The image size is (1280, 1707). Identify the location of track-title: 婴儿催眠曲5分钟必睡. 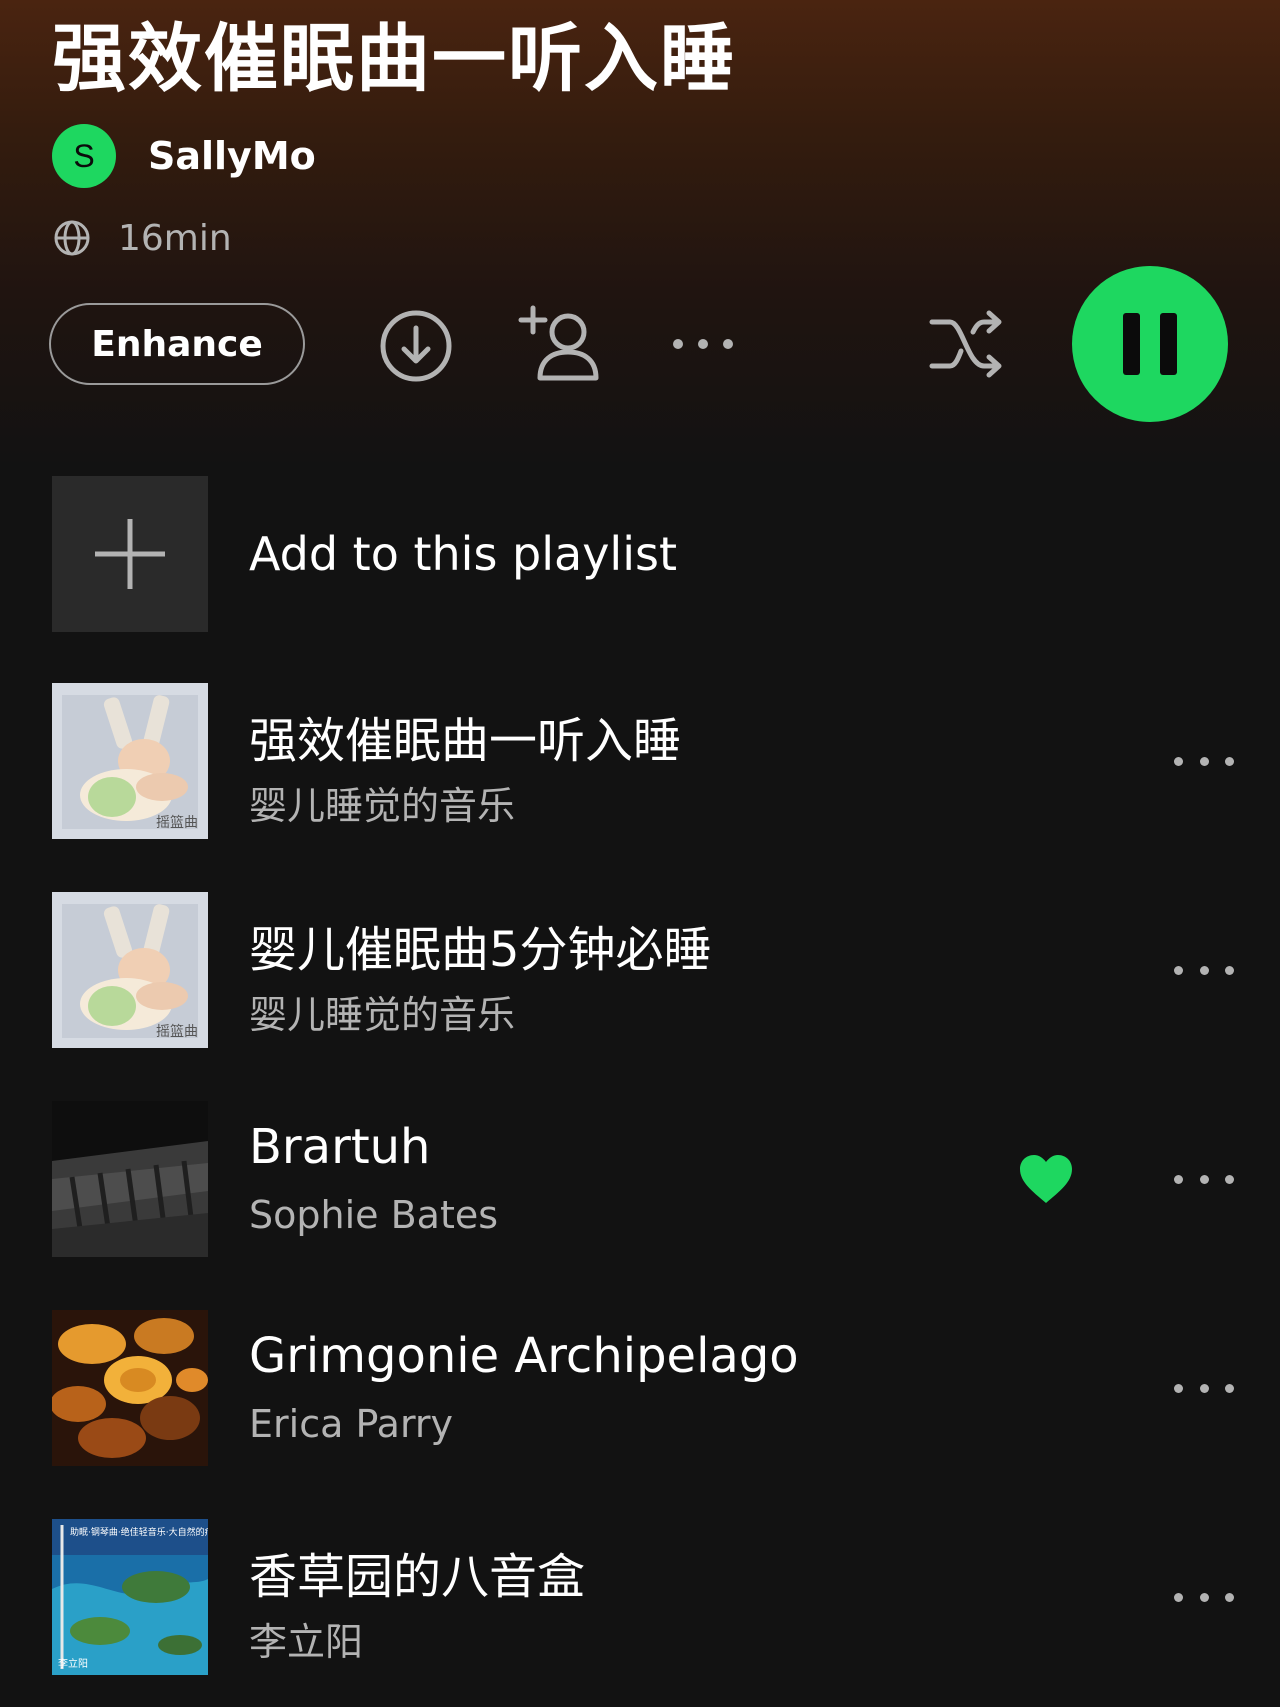
(480, 950).